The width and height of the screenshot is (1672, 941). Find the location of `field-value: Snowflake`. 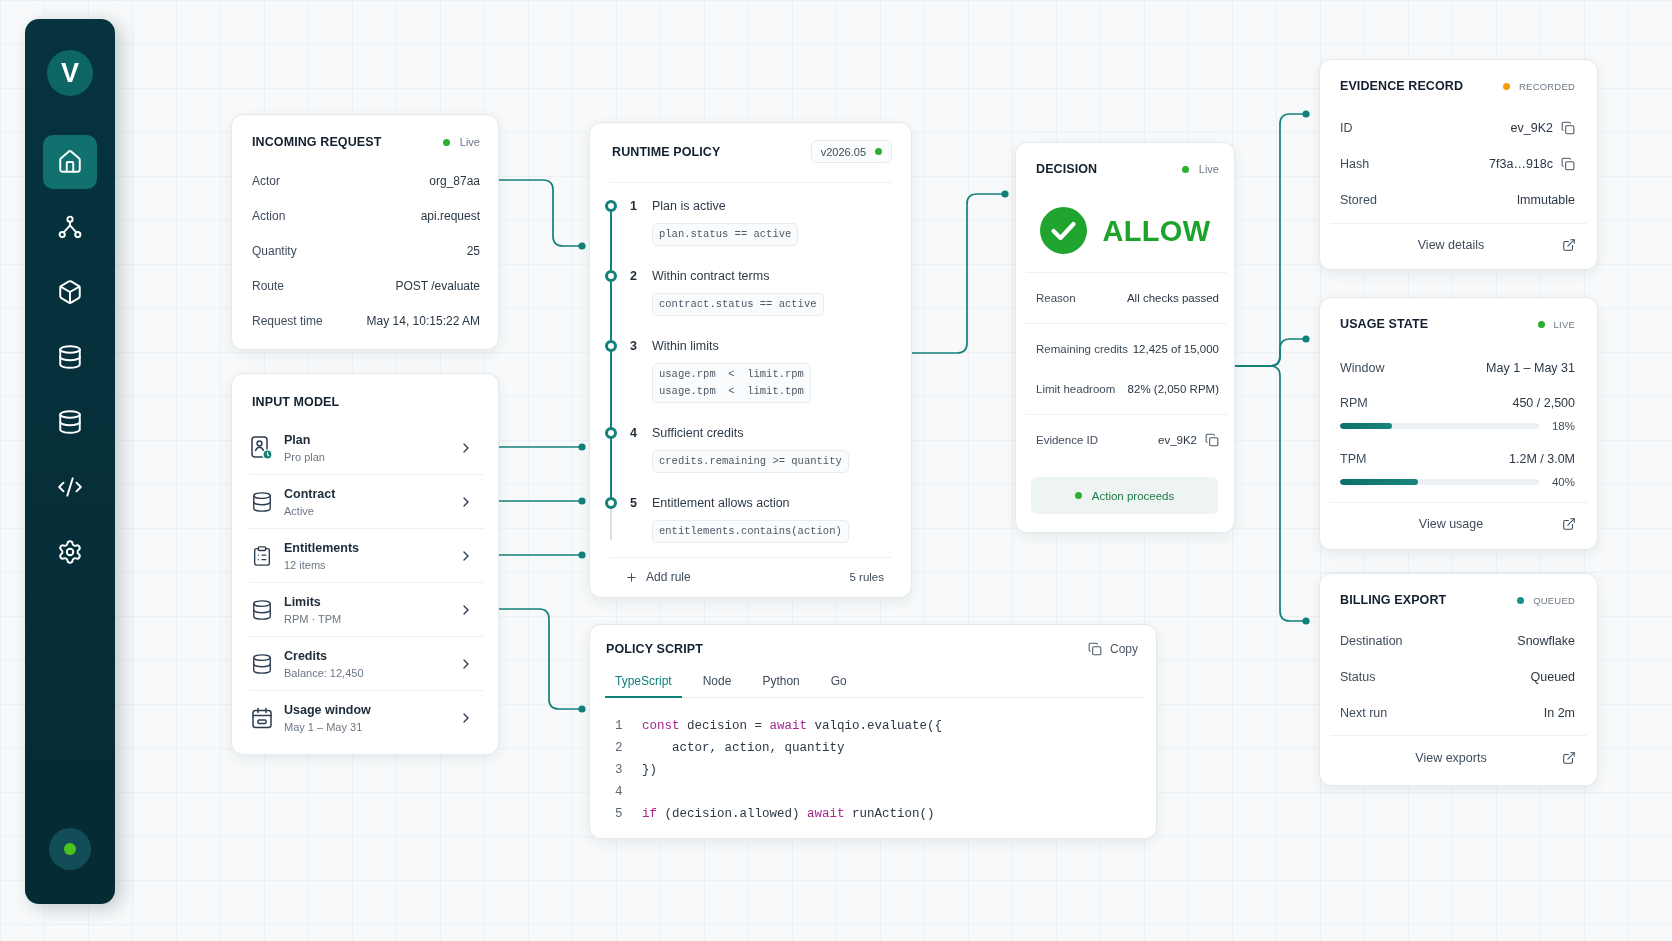

field-value: Snowflake is located at coordinates (1546, 641).